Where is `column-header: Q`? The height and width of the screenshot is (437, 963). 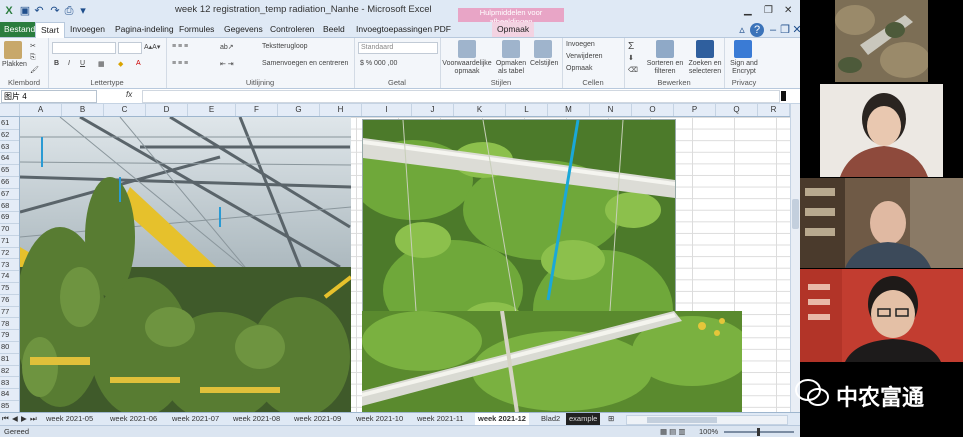 column-header: Q is located at coordinates (737, 110).